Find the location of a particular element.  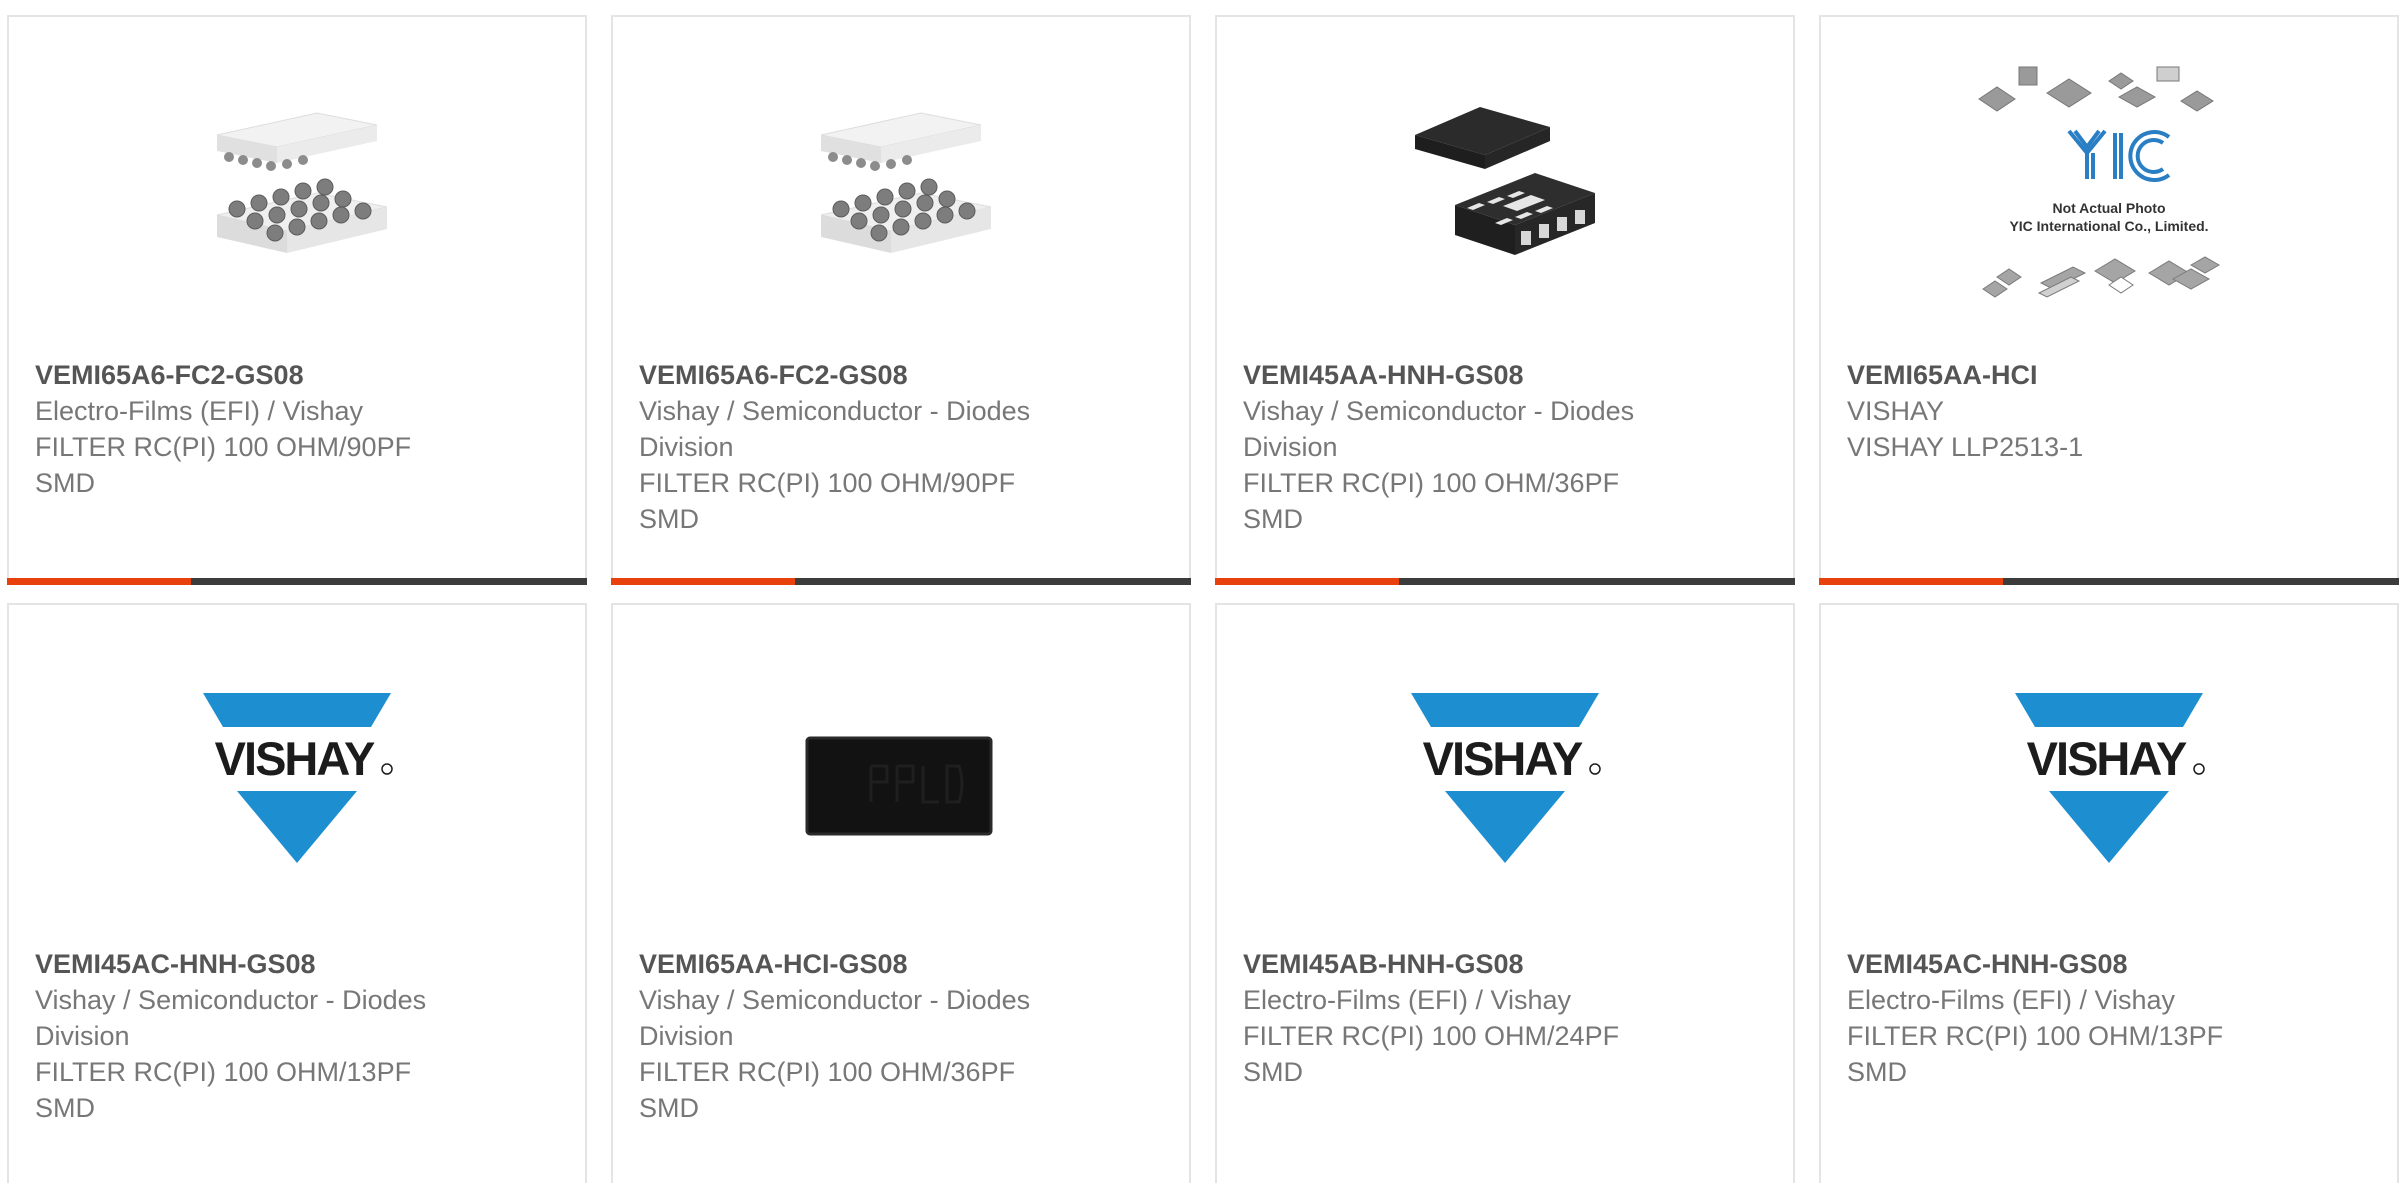

yic-caption-2: YIC International Co., Limited. is located at coordinates (2108, 226).